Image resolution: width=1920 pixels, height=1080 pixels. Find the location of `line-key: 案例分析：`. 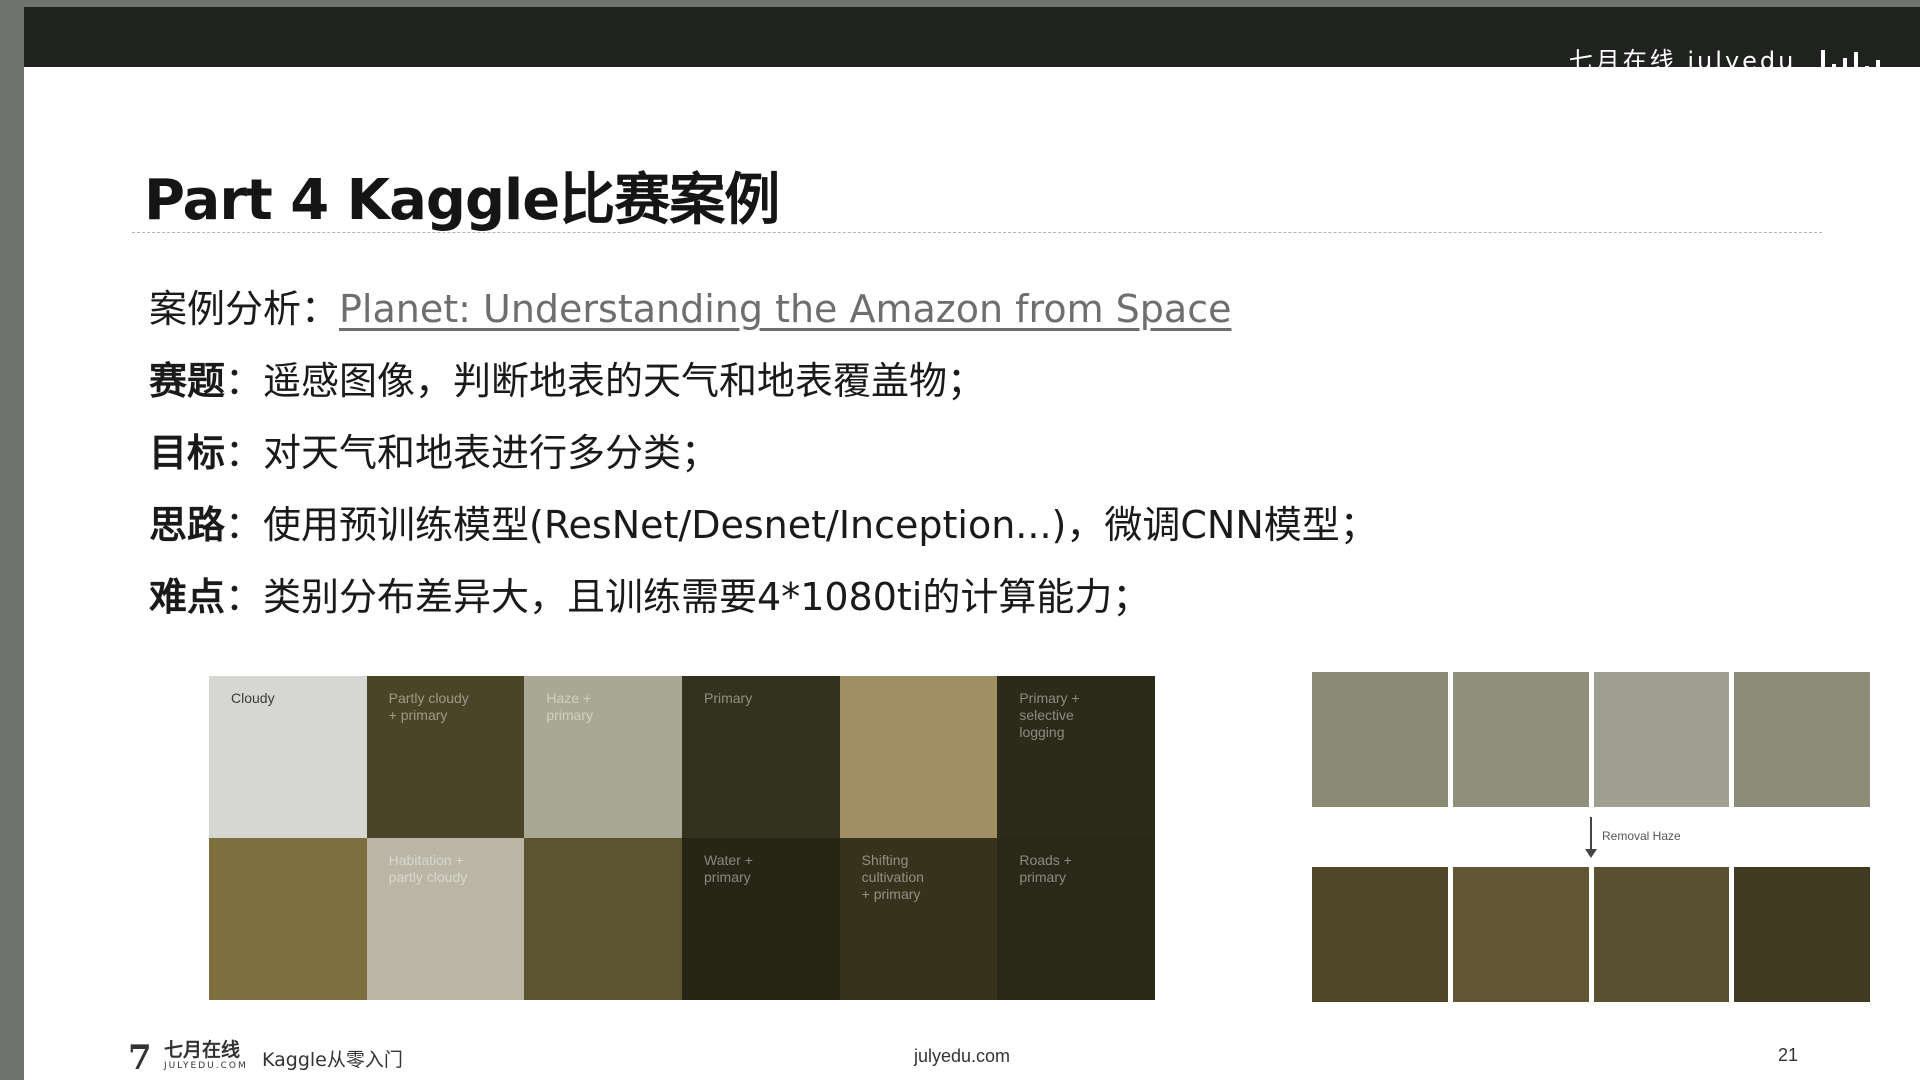

line-key: 案例分析： is located at coordinates (244, 309).